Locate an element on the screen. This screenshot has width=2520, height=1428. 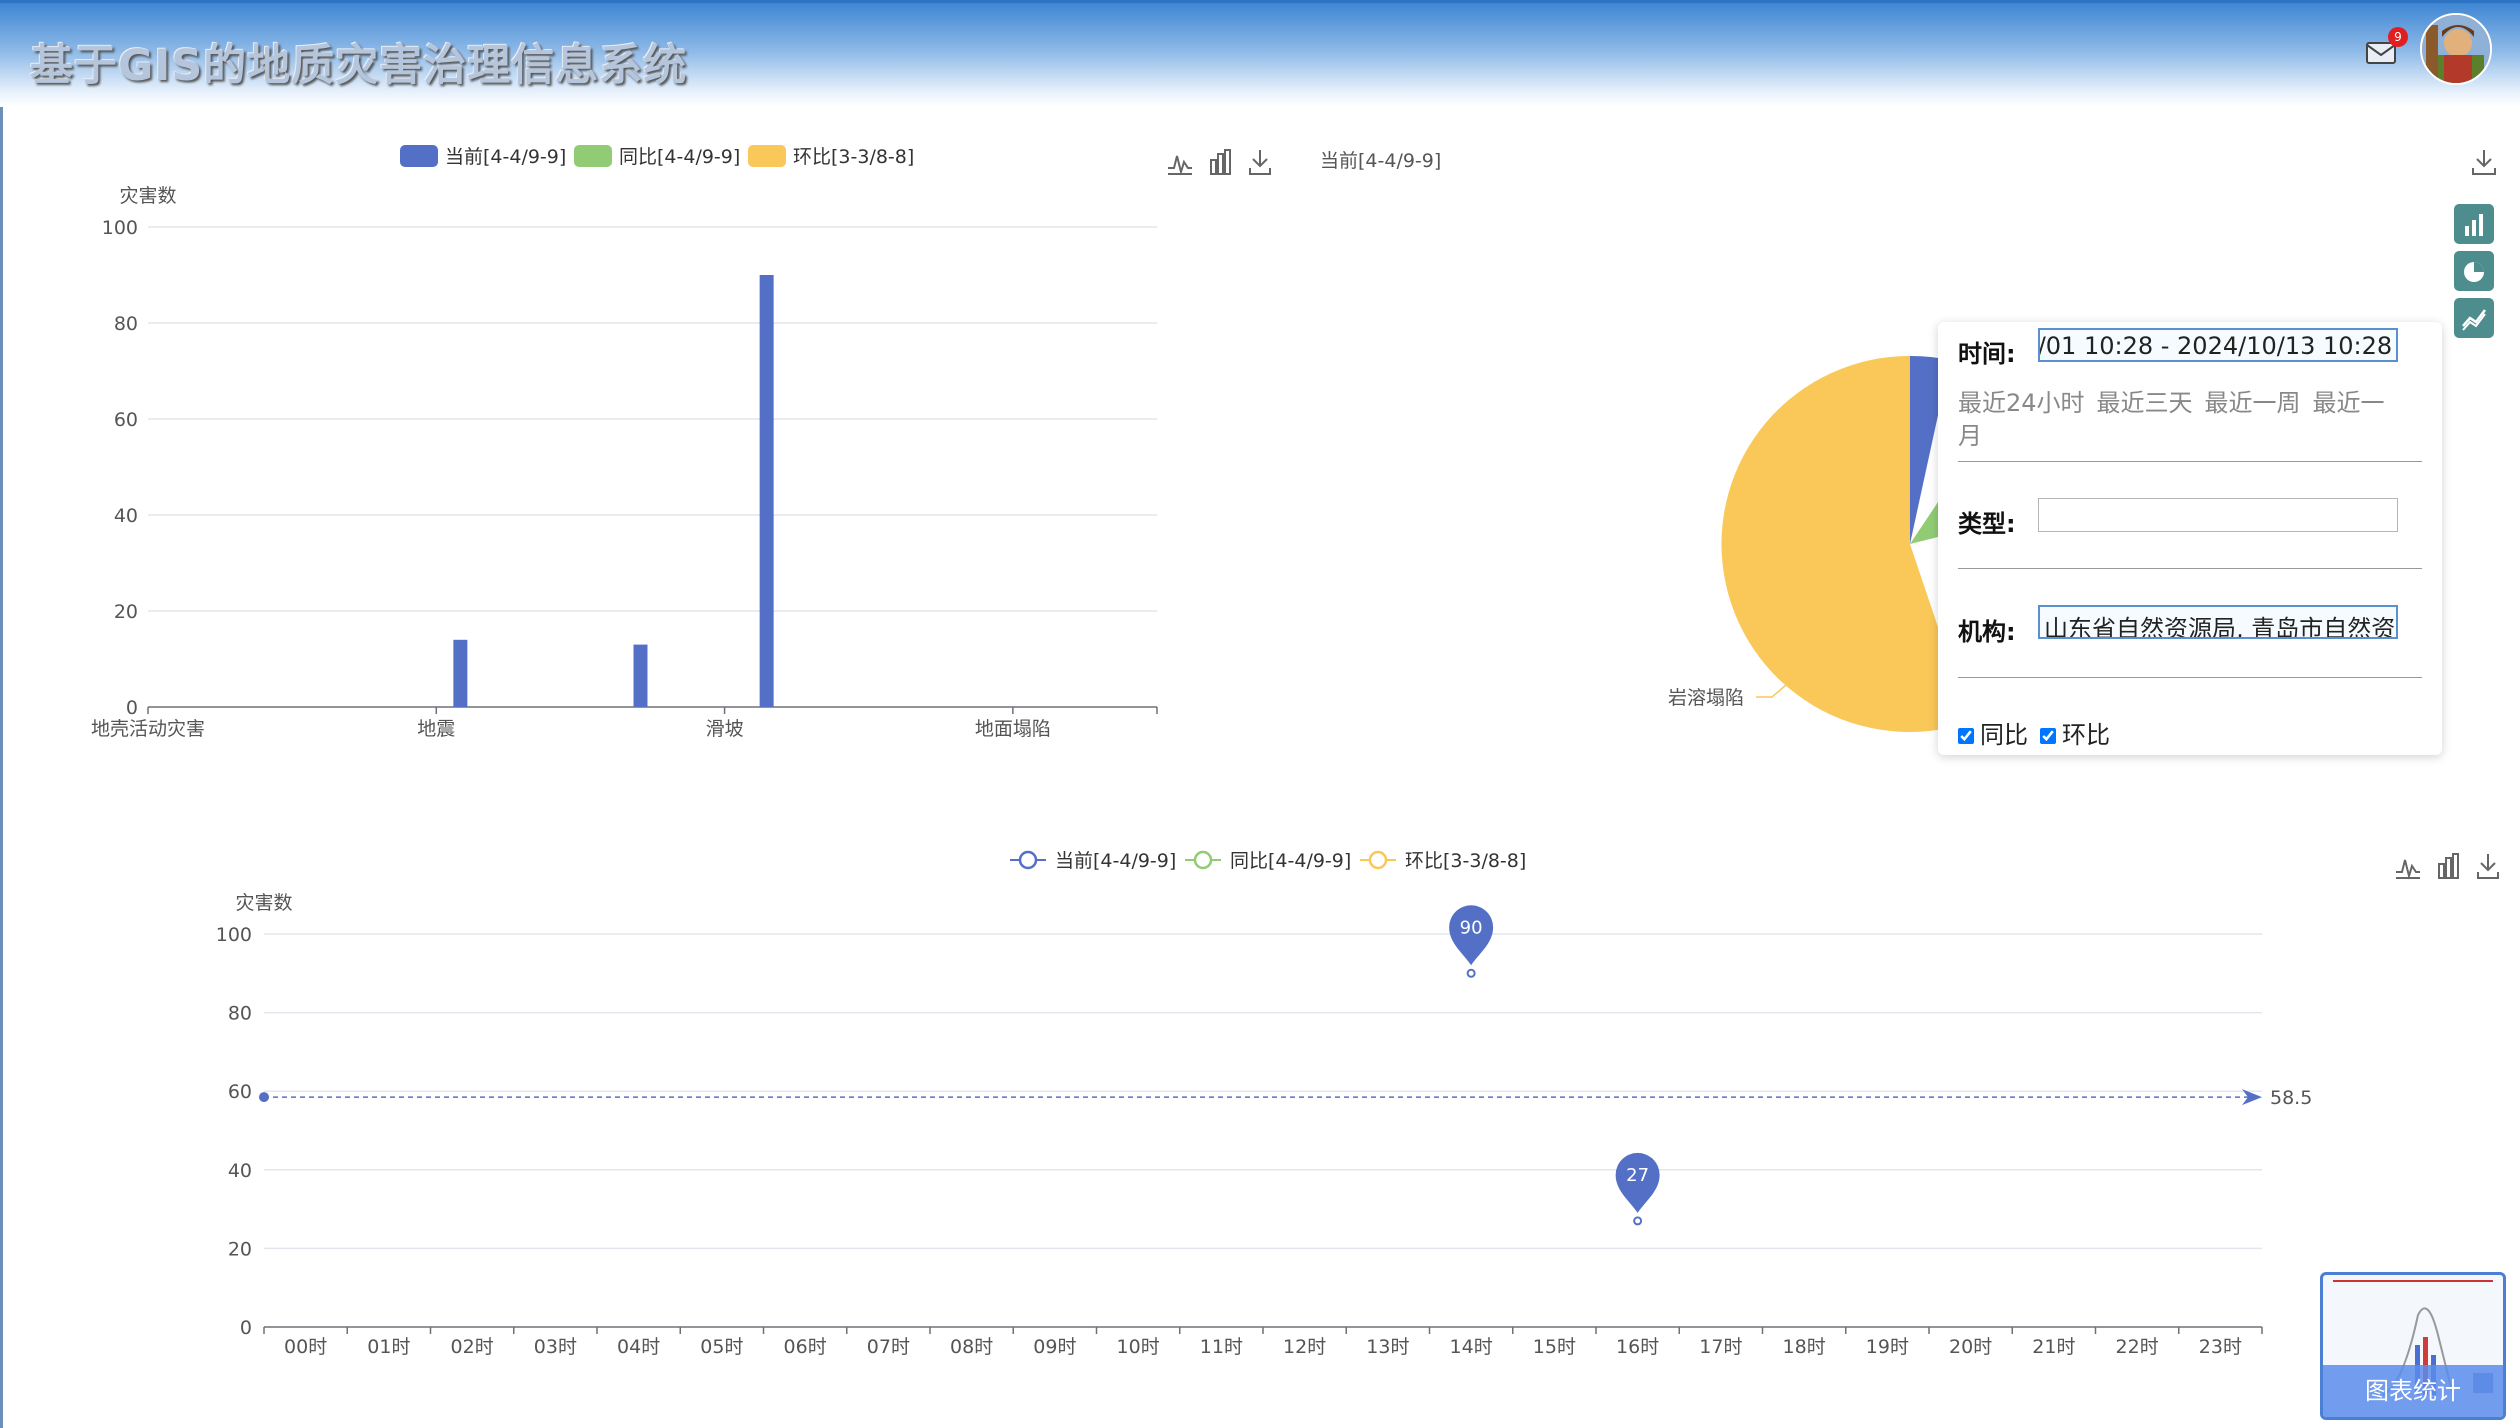
data-point is located at coordinates (1638, 1221).